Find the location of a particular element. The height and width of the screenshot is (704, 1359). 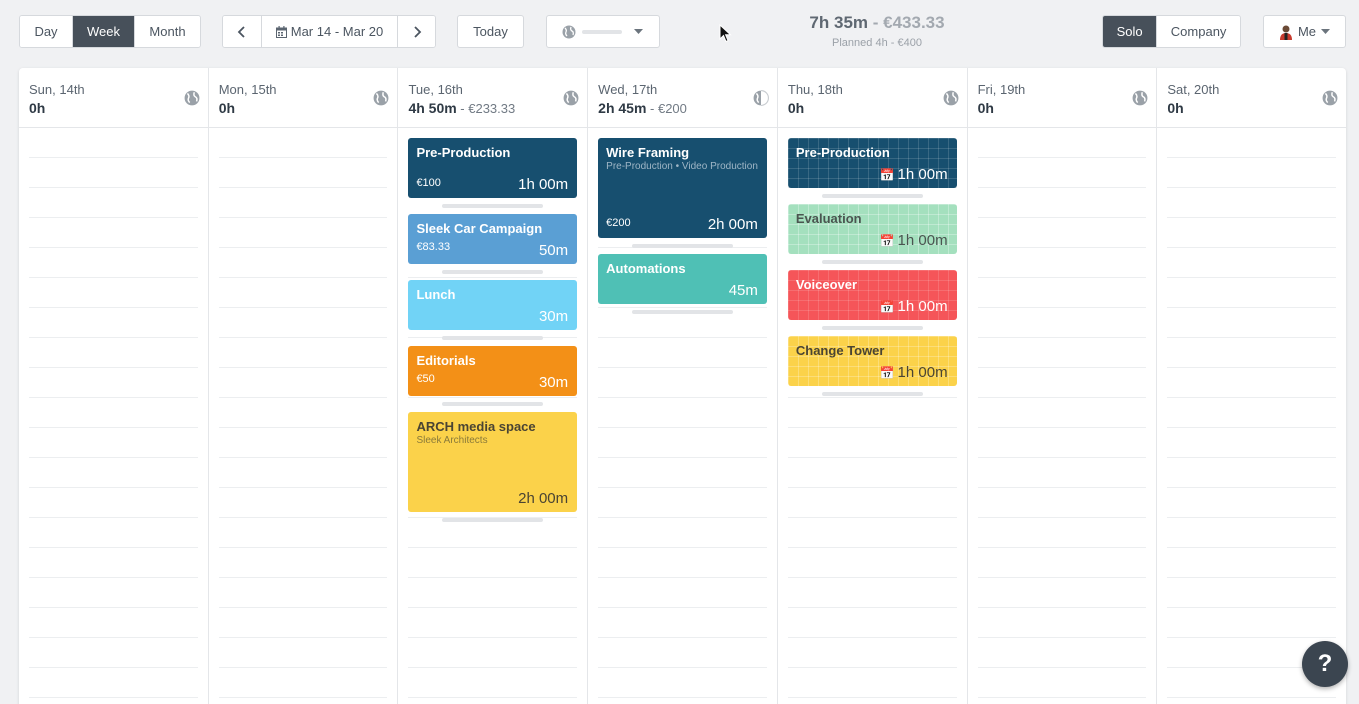

prev-week-button is located at coordinates (242, 31).